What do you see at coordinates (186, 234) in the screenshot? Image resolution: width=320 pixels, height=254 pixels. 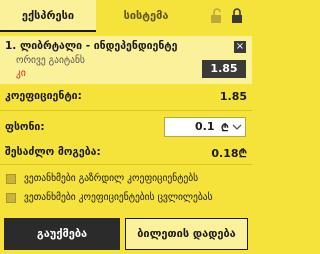 I see `place-bet-button: ბილეთის დადება` at bounding box center [186, 234].